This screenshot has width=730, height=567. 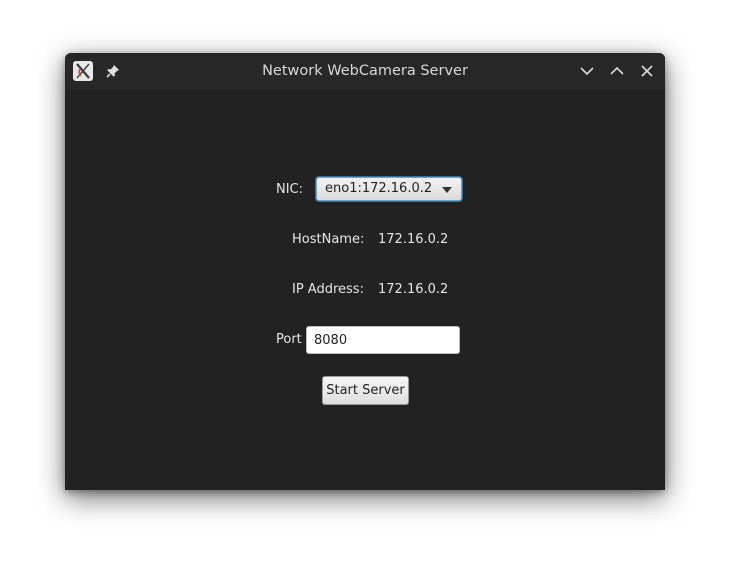 I want to click on ip-address-value: 172.16.0.2, so click(x=413, y=289).